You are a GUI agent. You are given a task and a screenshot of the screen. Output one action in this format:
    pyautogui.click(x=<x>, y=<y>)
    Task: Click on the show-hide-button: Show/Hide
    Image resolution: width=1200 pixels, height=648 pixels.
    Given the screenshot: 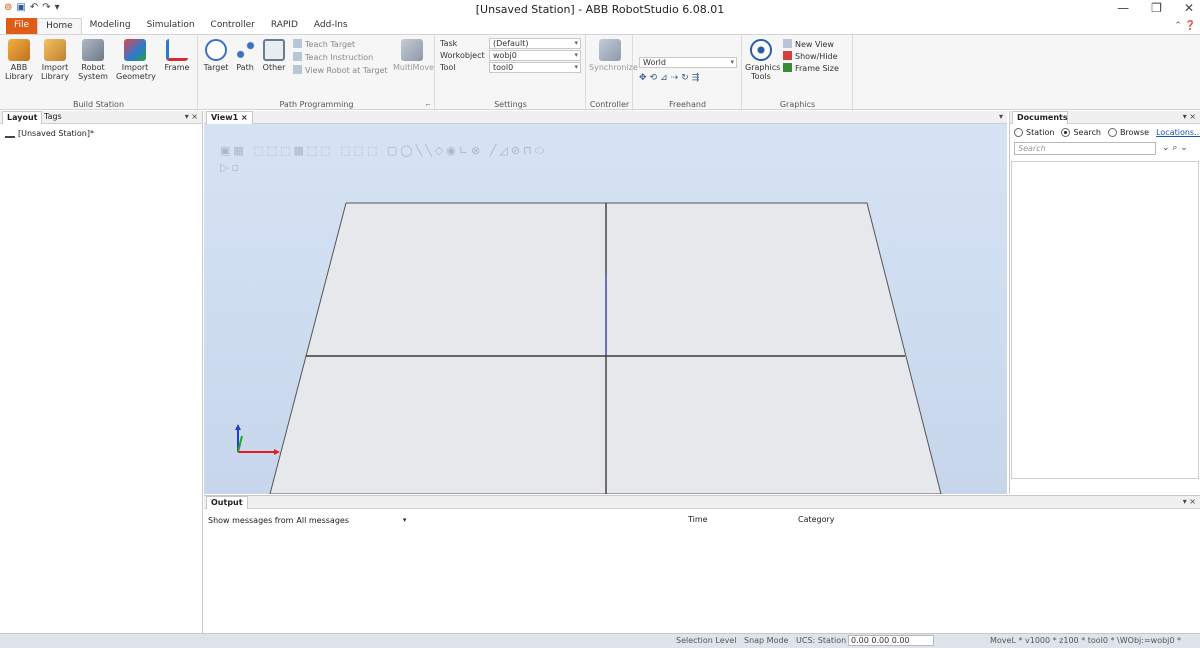 What is the action you would take?
    pyautogui.click(x=810, y=56)
    